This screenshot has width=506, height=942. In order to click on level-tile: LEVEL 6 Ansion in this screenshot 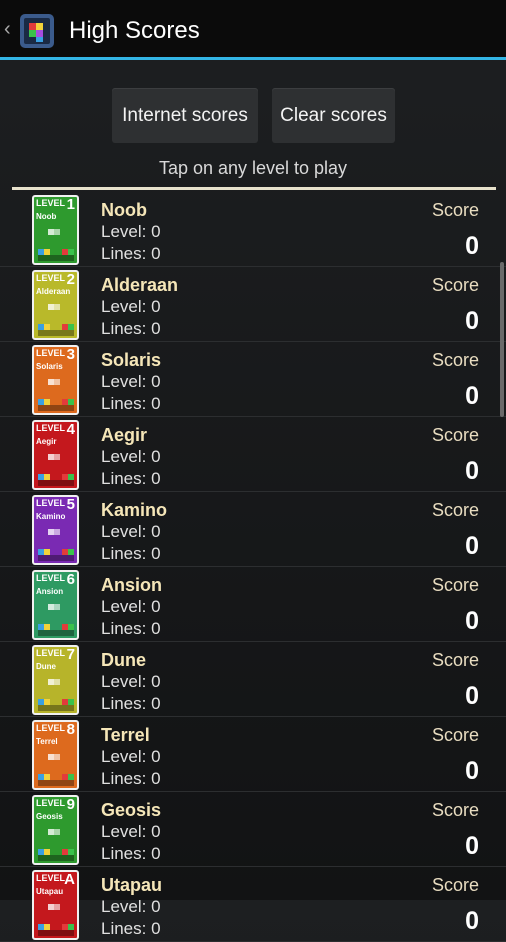, I will do `click(55, 605)`.